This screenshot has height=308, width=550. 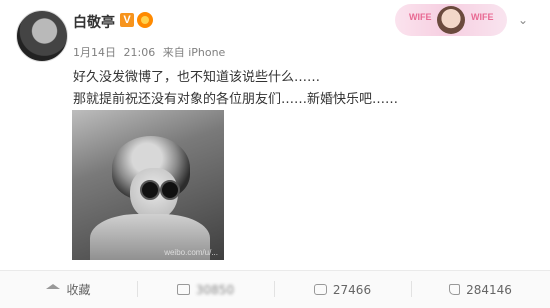 I want to click on like-button: 284146, so click(x=480, y=289).